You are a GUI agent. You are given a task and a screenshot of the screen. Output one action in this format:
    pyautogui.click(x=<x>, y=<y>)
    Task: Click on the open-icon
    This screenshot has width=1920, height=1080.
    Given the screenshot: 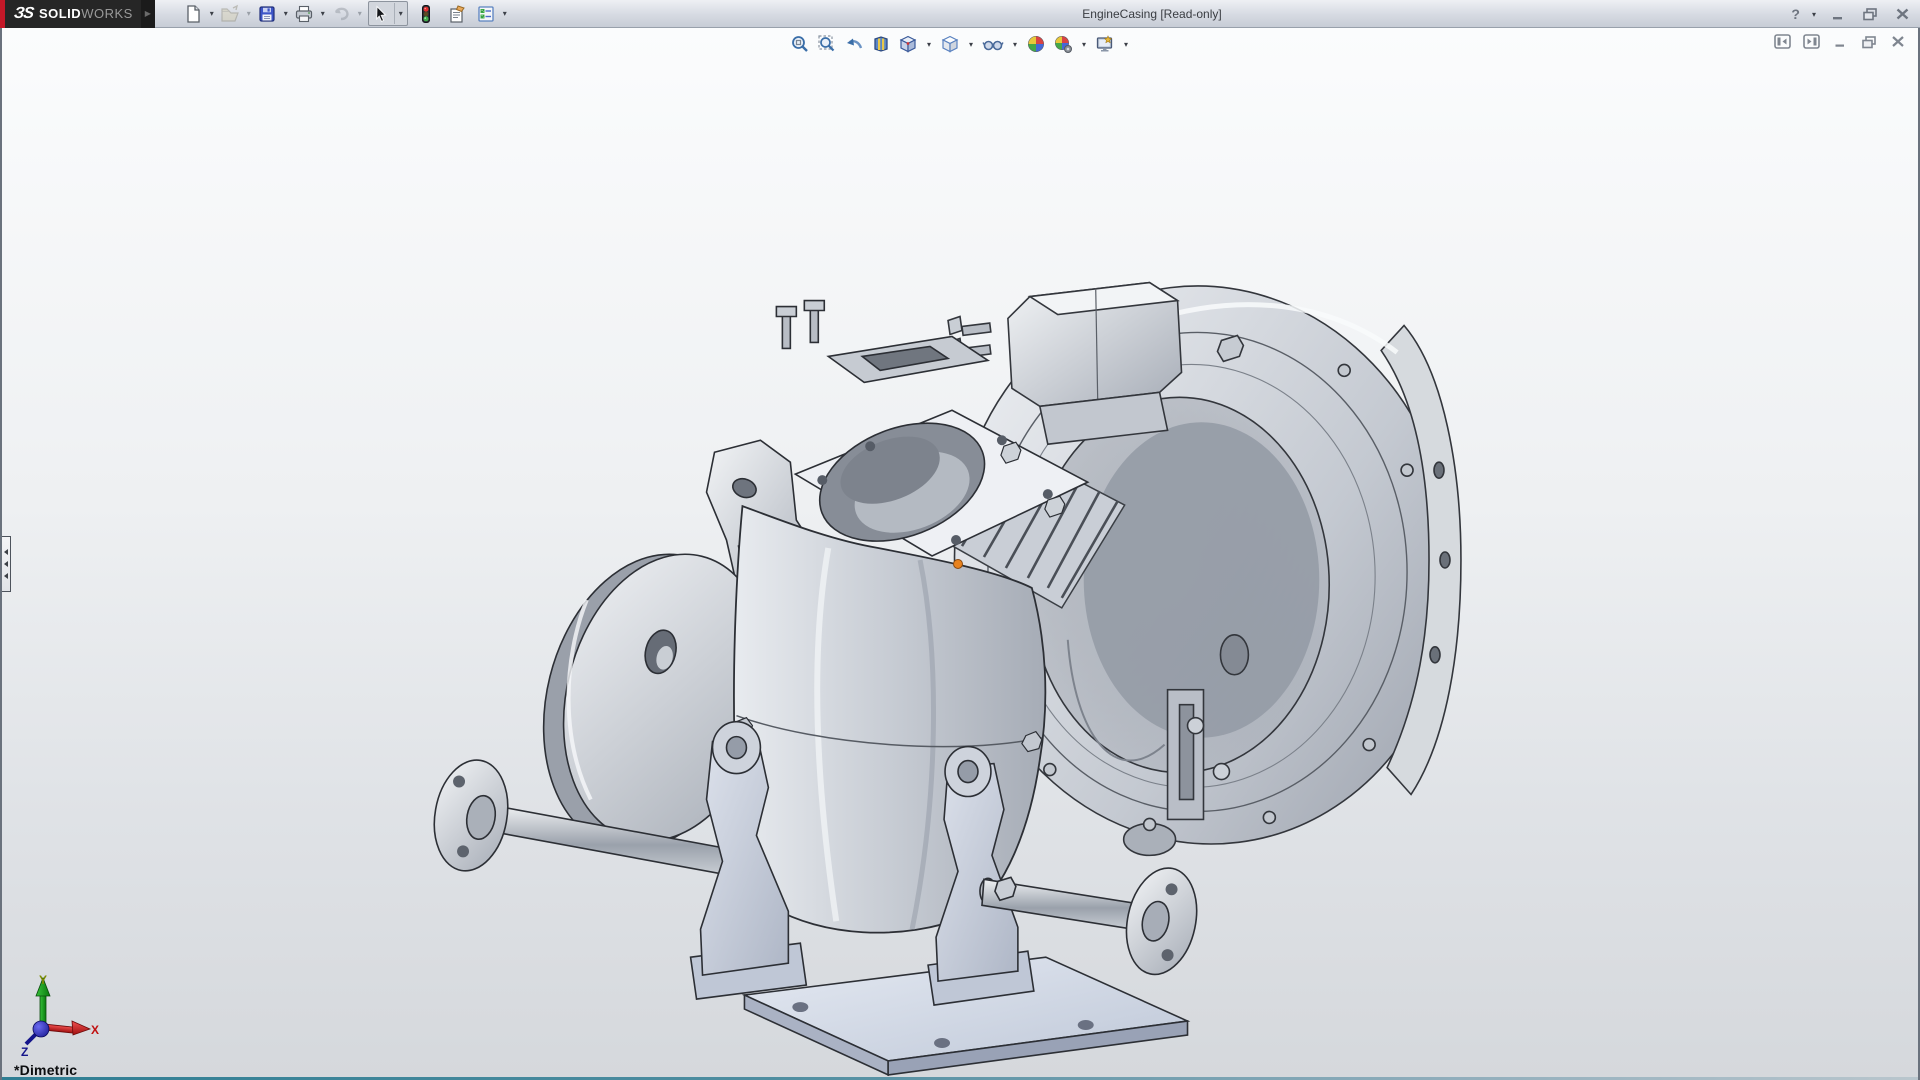 What is the action you would take?
    pyautogui.click(x=230, y=13)
    